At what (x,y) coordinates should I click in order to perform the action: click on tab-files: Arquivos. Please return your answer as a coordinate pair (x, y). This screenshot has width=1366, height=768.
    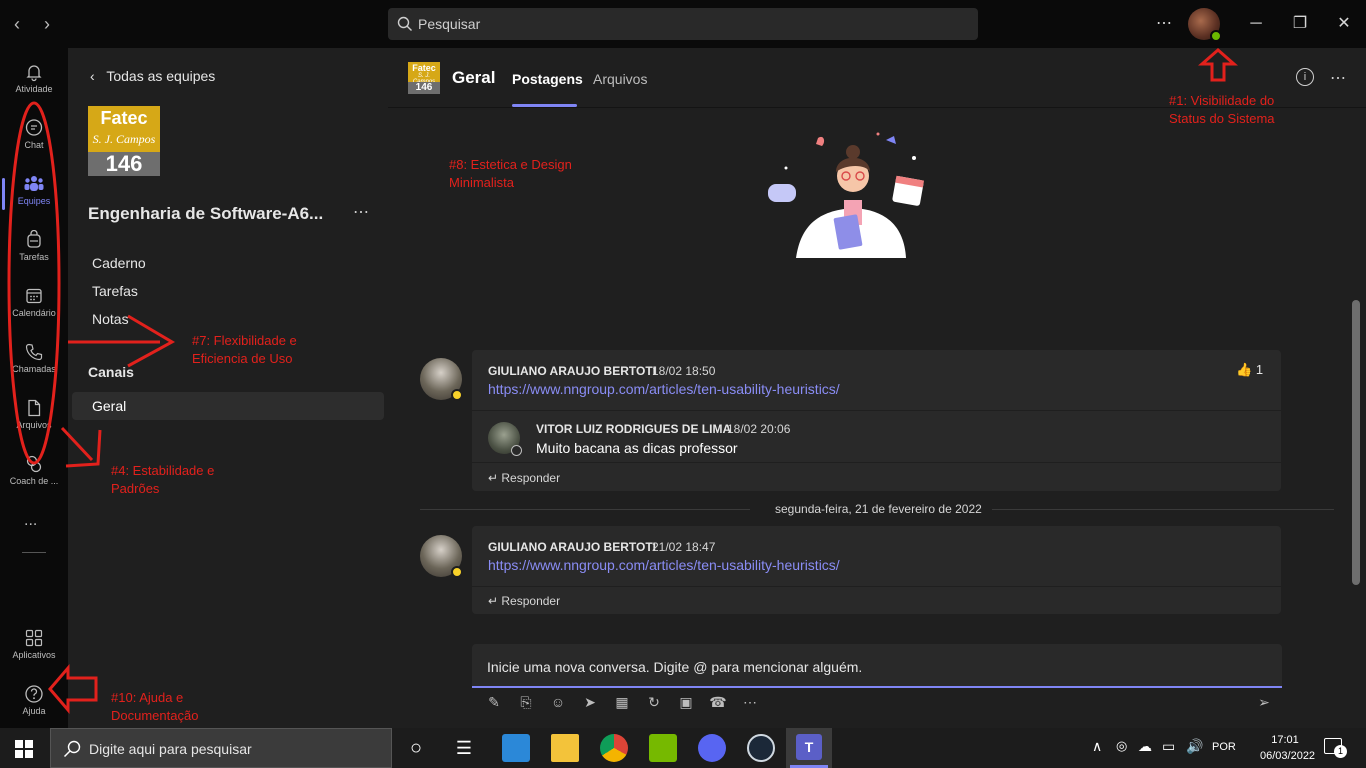
    Looking at the image, I should click on (620, 79).